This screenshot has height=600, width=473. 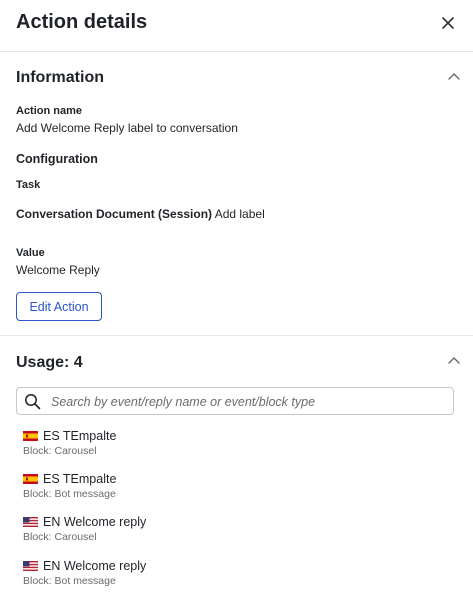 What do you see at coordinates (60, 77) in the screenshot?
I see `information-title: Information` at bounding box center [60, 77].